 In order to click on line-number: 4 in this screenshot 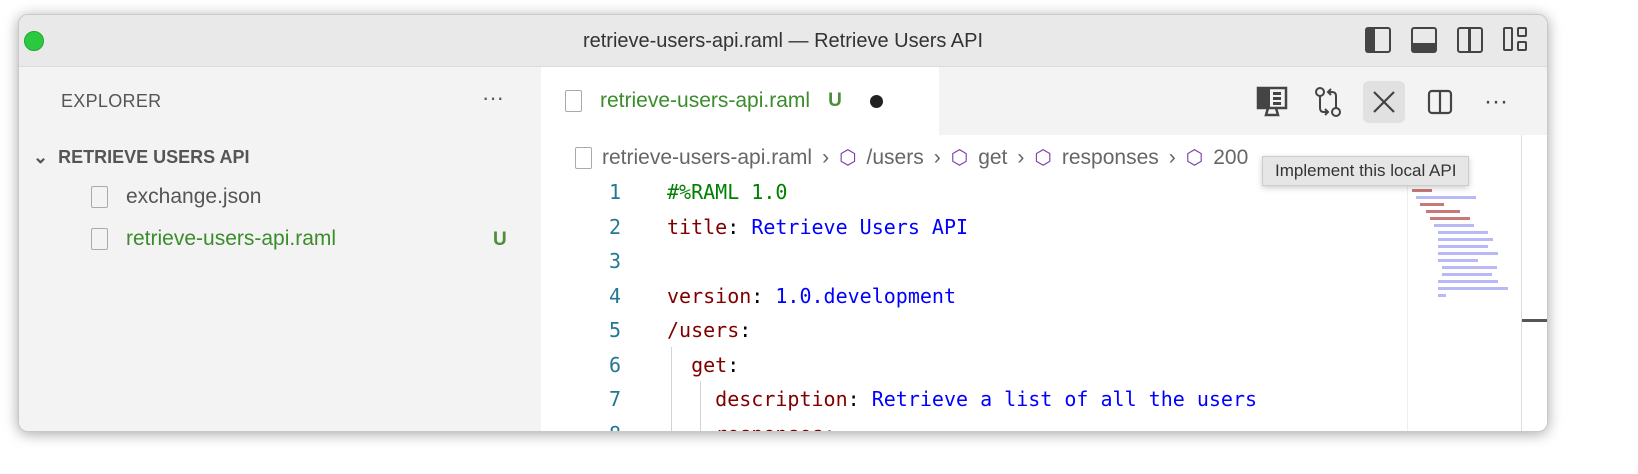, I will do `click(614, 295)`.